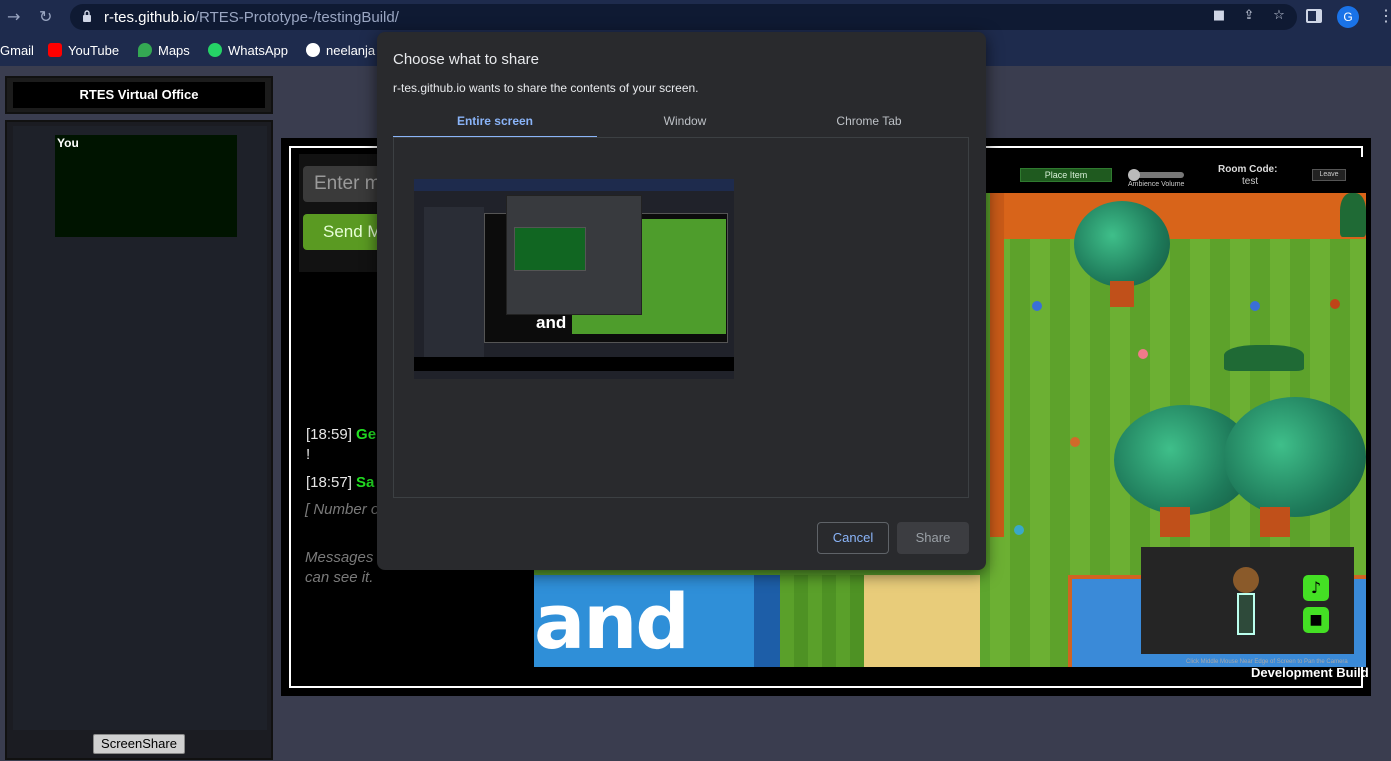 The width and height of the screenshot is (1391, 761). What do you see at coordinates (55, 50) in the screenshot?
I see `youtube-icon` at bounding box center [55, 50].